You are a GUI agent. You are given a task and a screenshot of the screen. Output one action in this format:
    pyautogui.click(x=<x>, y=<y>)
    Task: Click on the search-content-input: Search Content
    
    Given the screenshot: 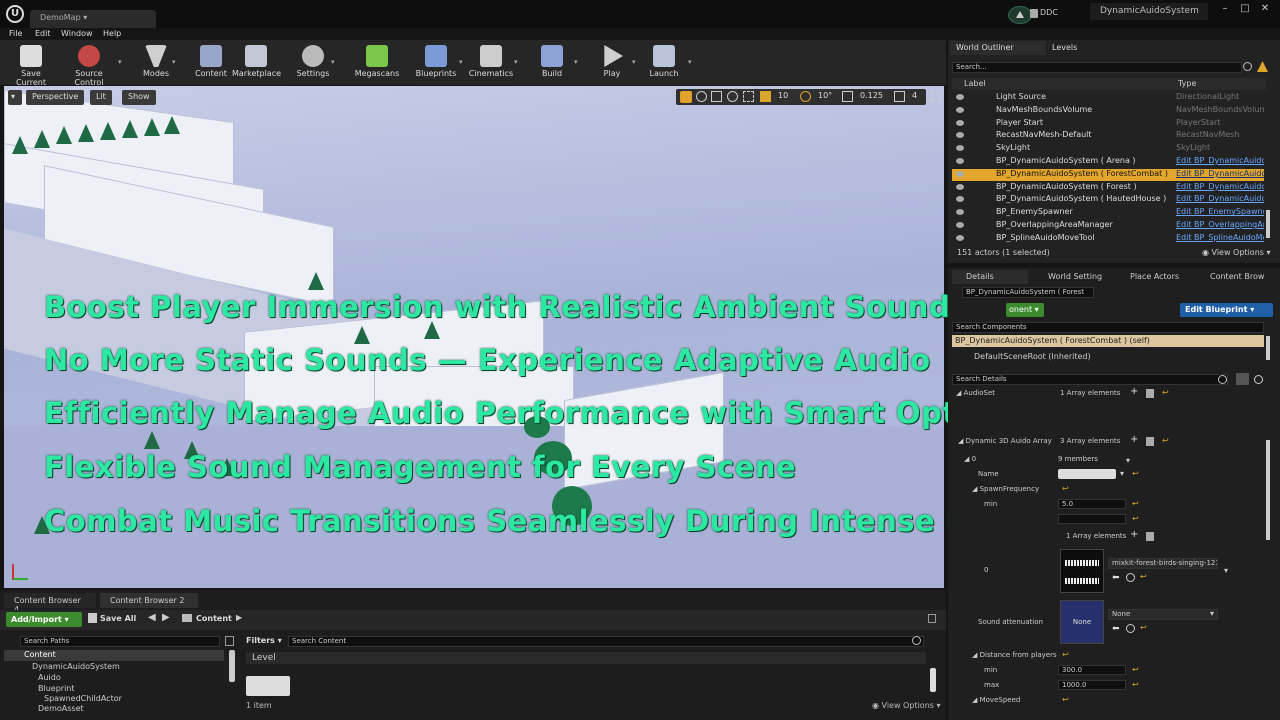 What is the action you would take?
    pyautogui.click(x=606, y=641)
    